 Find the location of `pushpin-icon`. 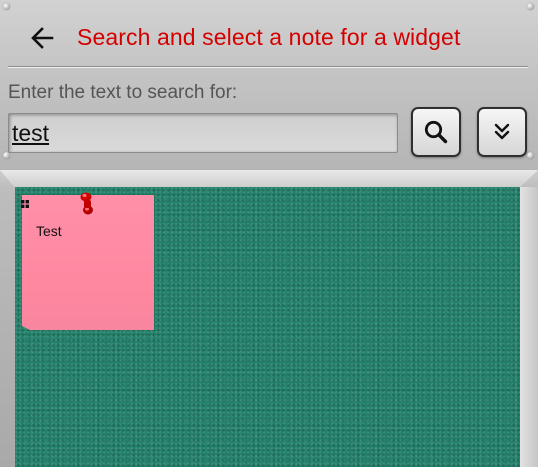

pushpin-icon is located at coordinates (86, 203).